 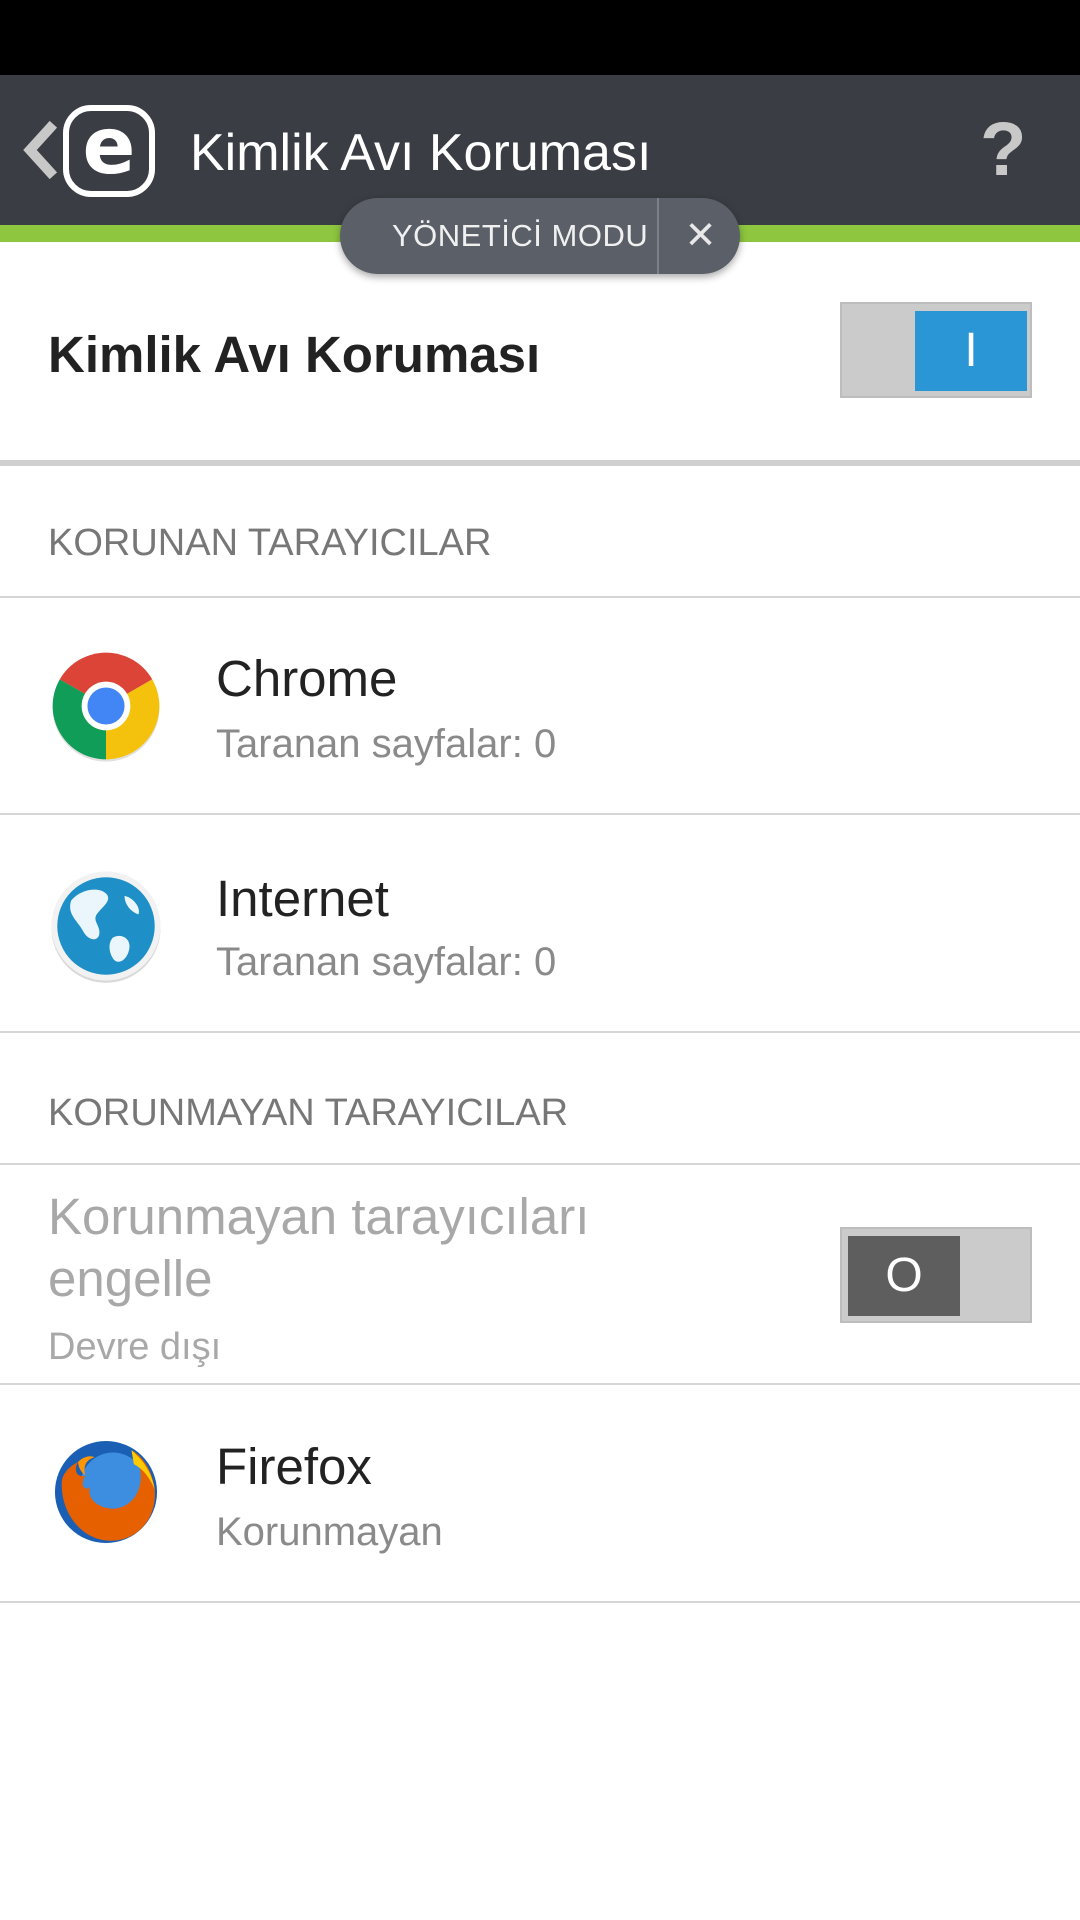 I want to click on main-switch-label: Kimlik Avı Koruması, so click(x=294, y=354).